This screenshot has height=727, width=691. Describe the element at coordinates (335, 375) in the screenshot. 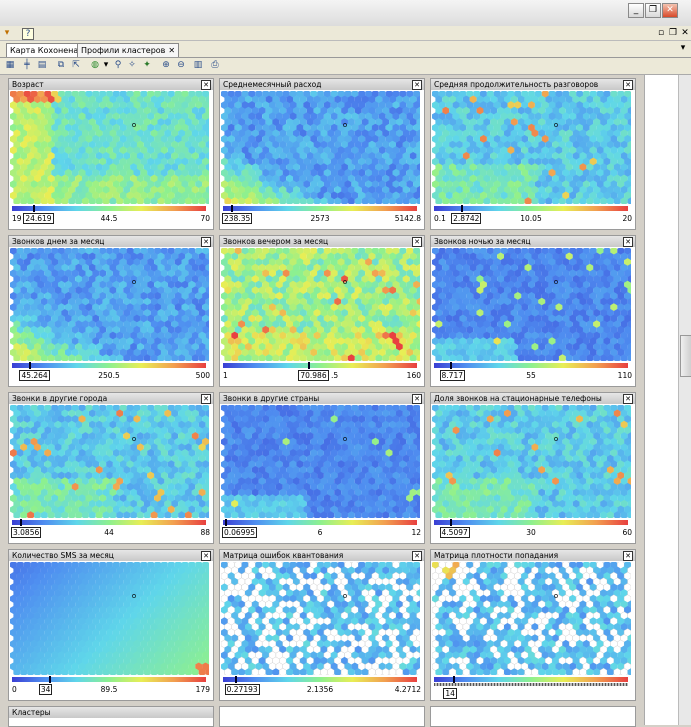

I see `scale-mid: .5` at that location.